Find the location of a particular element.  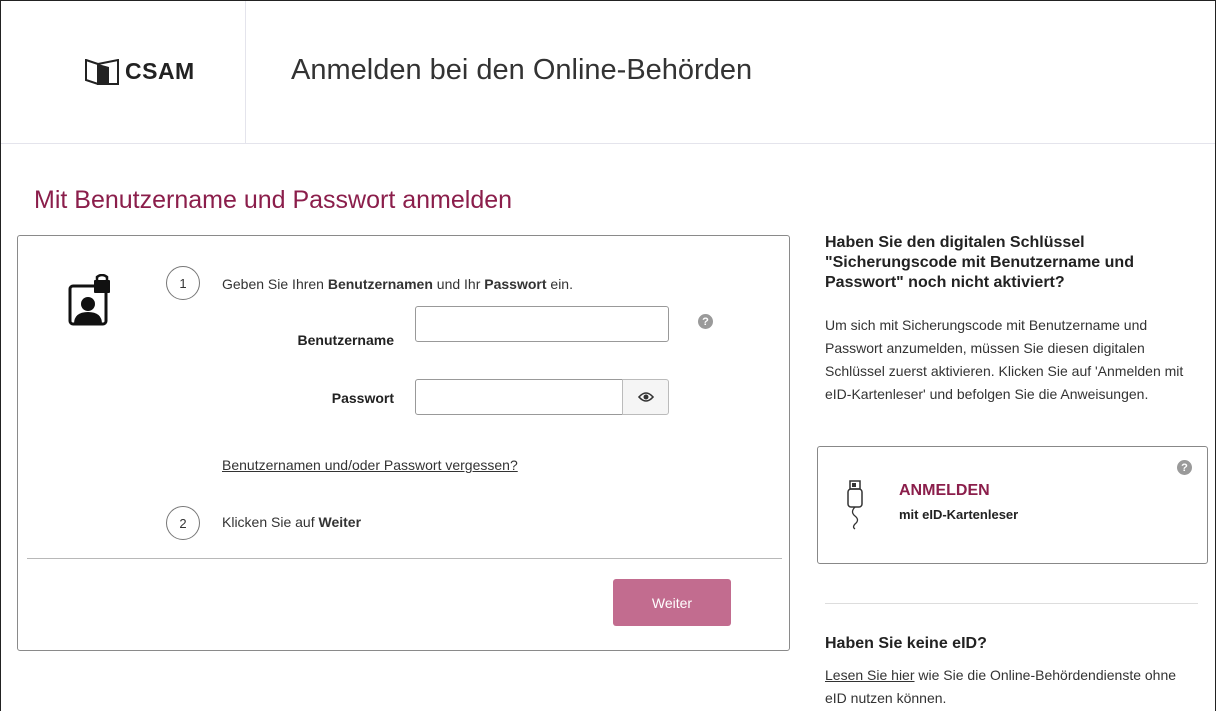

csam-logo-icon is located at coordinates (102, 71).